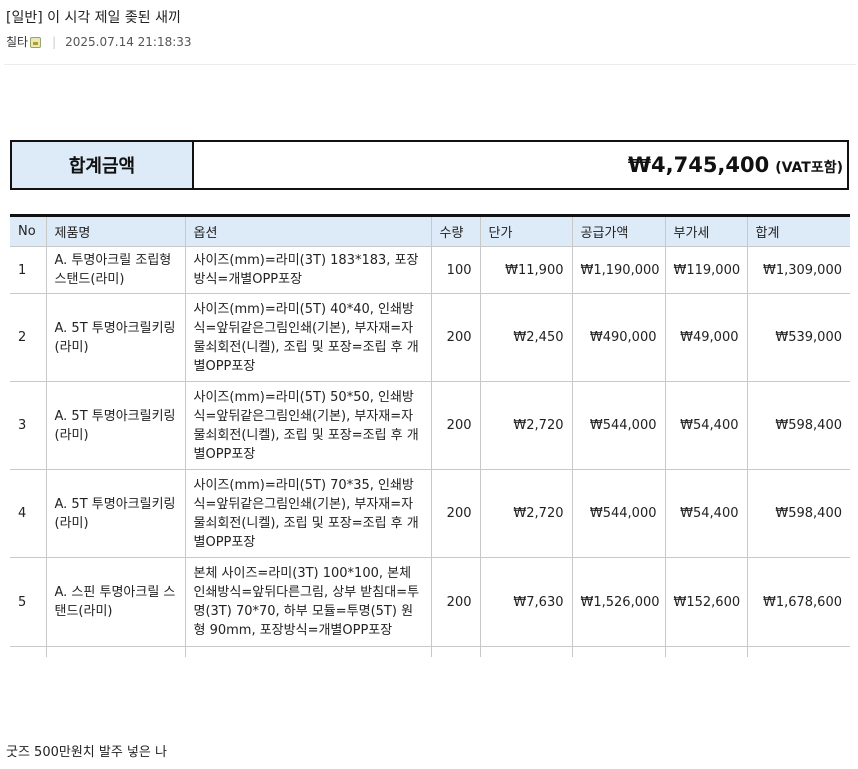 This screenshot has width=858, height=769. I want to click on vat-note: (VAT포함), so click(809, 168).